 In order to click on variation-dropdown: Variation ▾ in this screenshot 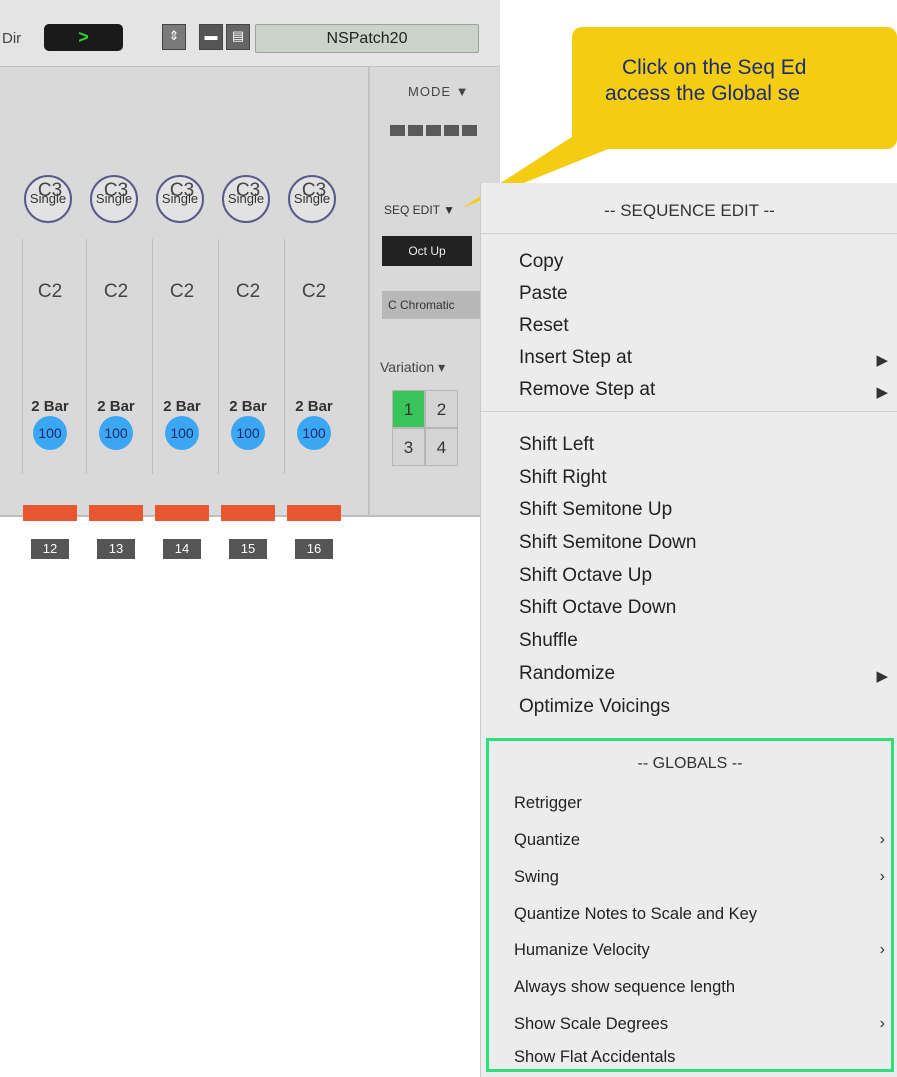, I will do `click(412, 367)`.